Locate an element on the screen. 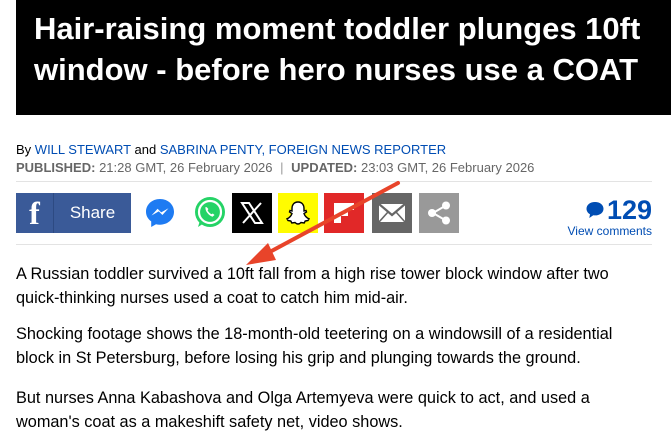 The width and height of the screenshot is (671, 434). snapchat-share-button is located at coordinates (298, 213).